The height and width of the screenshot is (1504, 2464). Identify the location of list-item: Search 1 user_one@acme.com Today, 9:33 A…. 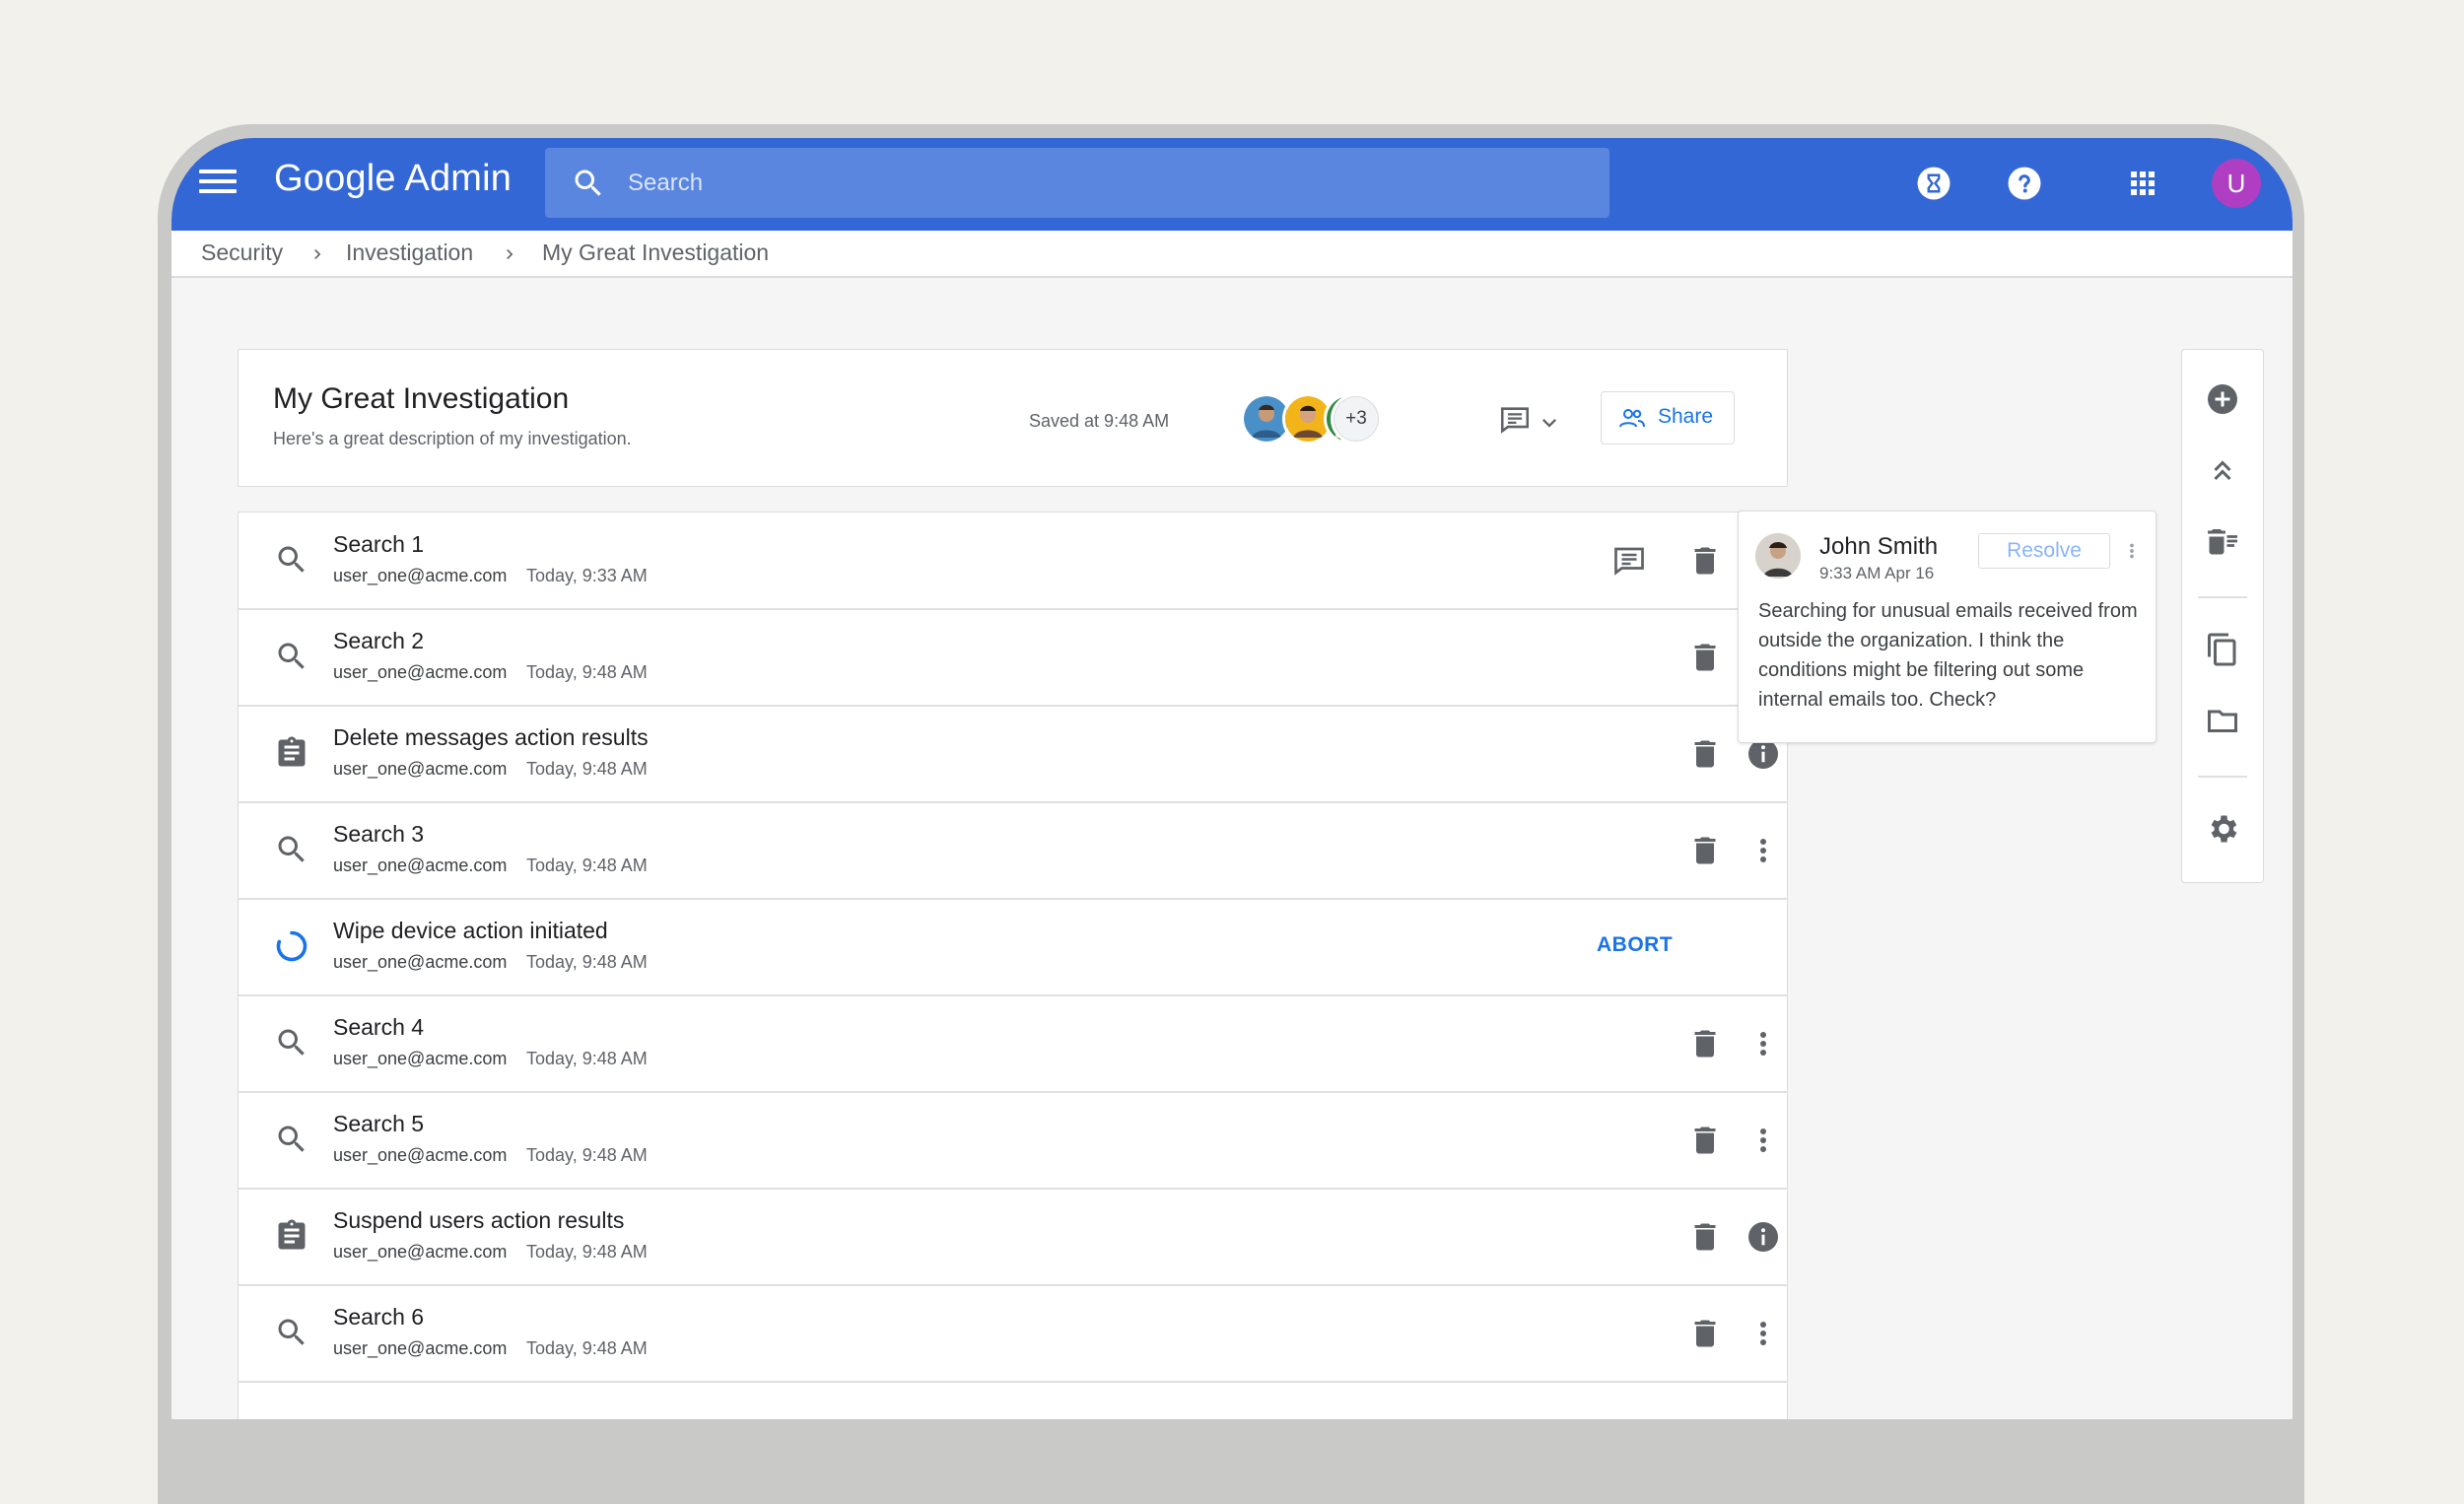
(1013, 561).